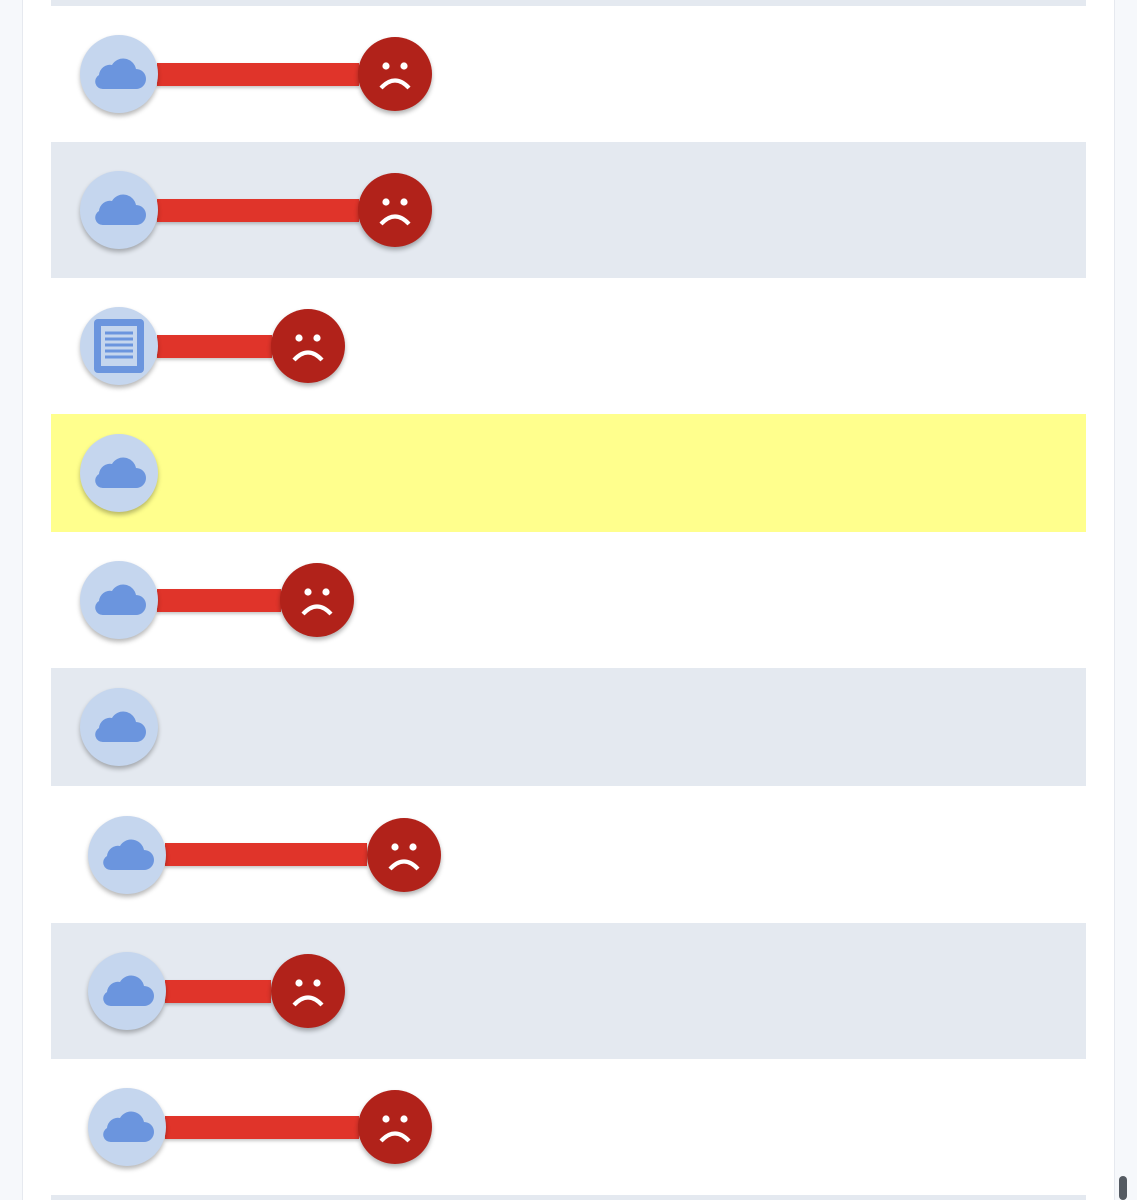  Describe the element at coordinates (1123, 1188) in the screenshot. I see `vertical-scrollbar` at that location.